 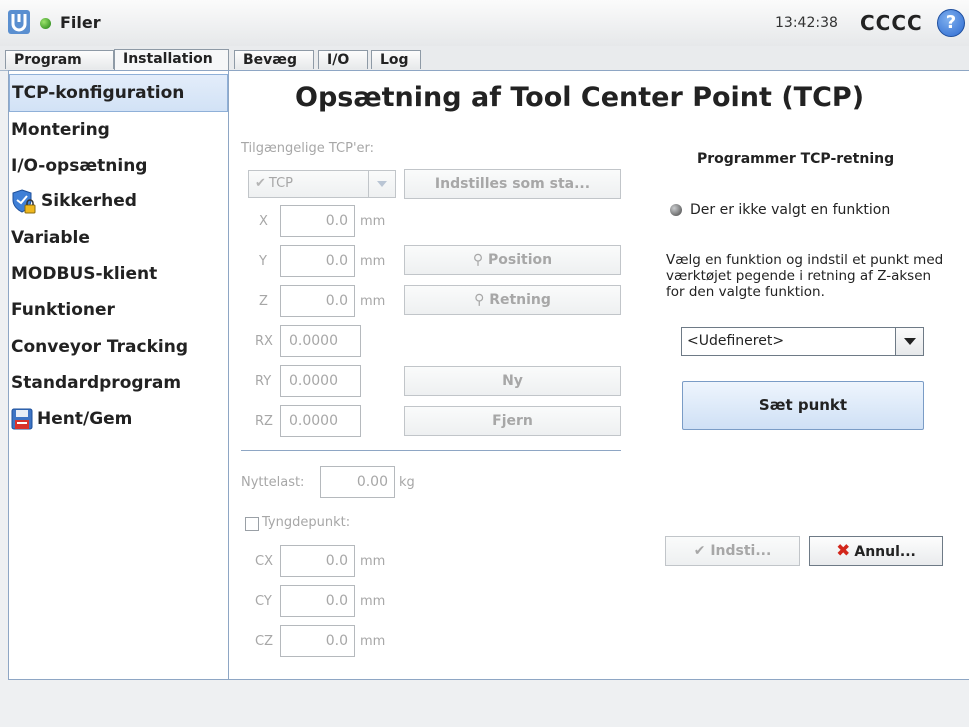 I want to click on tab-log: Log, so click(x=396, y=59).